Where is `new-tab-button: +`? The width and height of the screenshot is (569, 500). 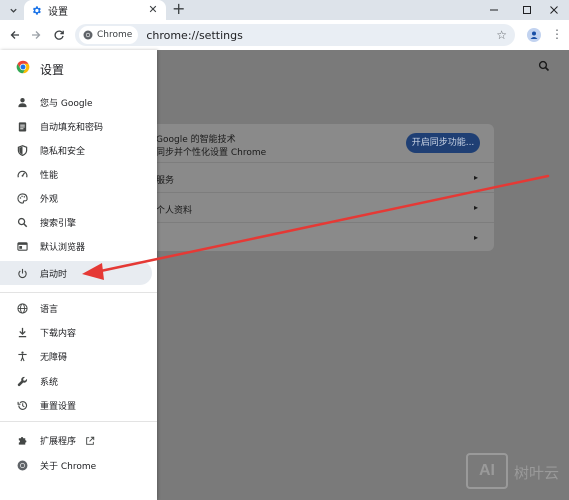 new-tab-button: + is located at coordinates (178, 9).